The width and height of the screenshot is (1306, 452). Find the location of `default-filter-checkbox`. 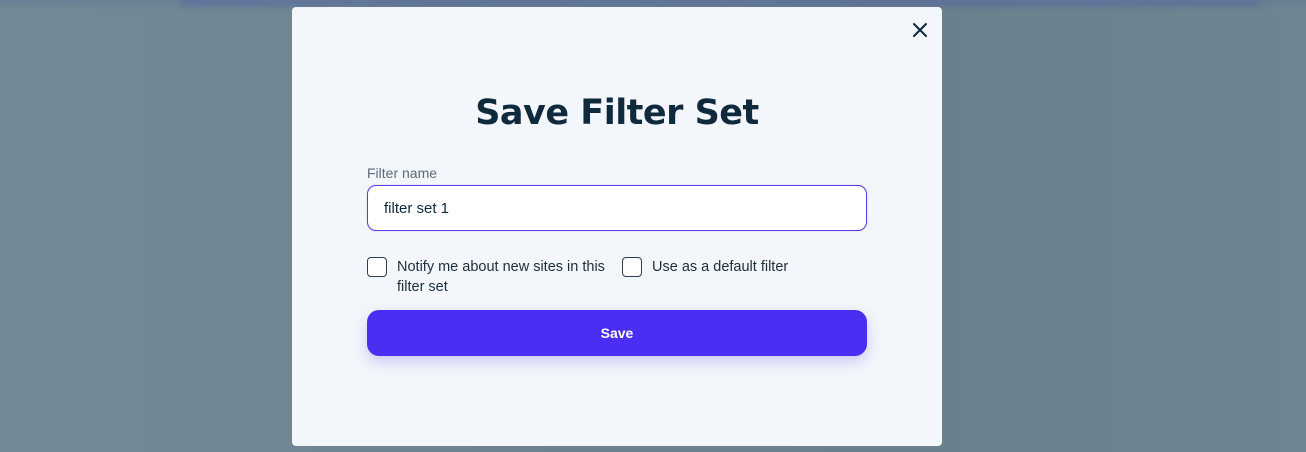

default-filter-checkbox is located at coordinates (632, 267).